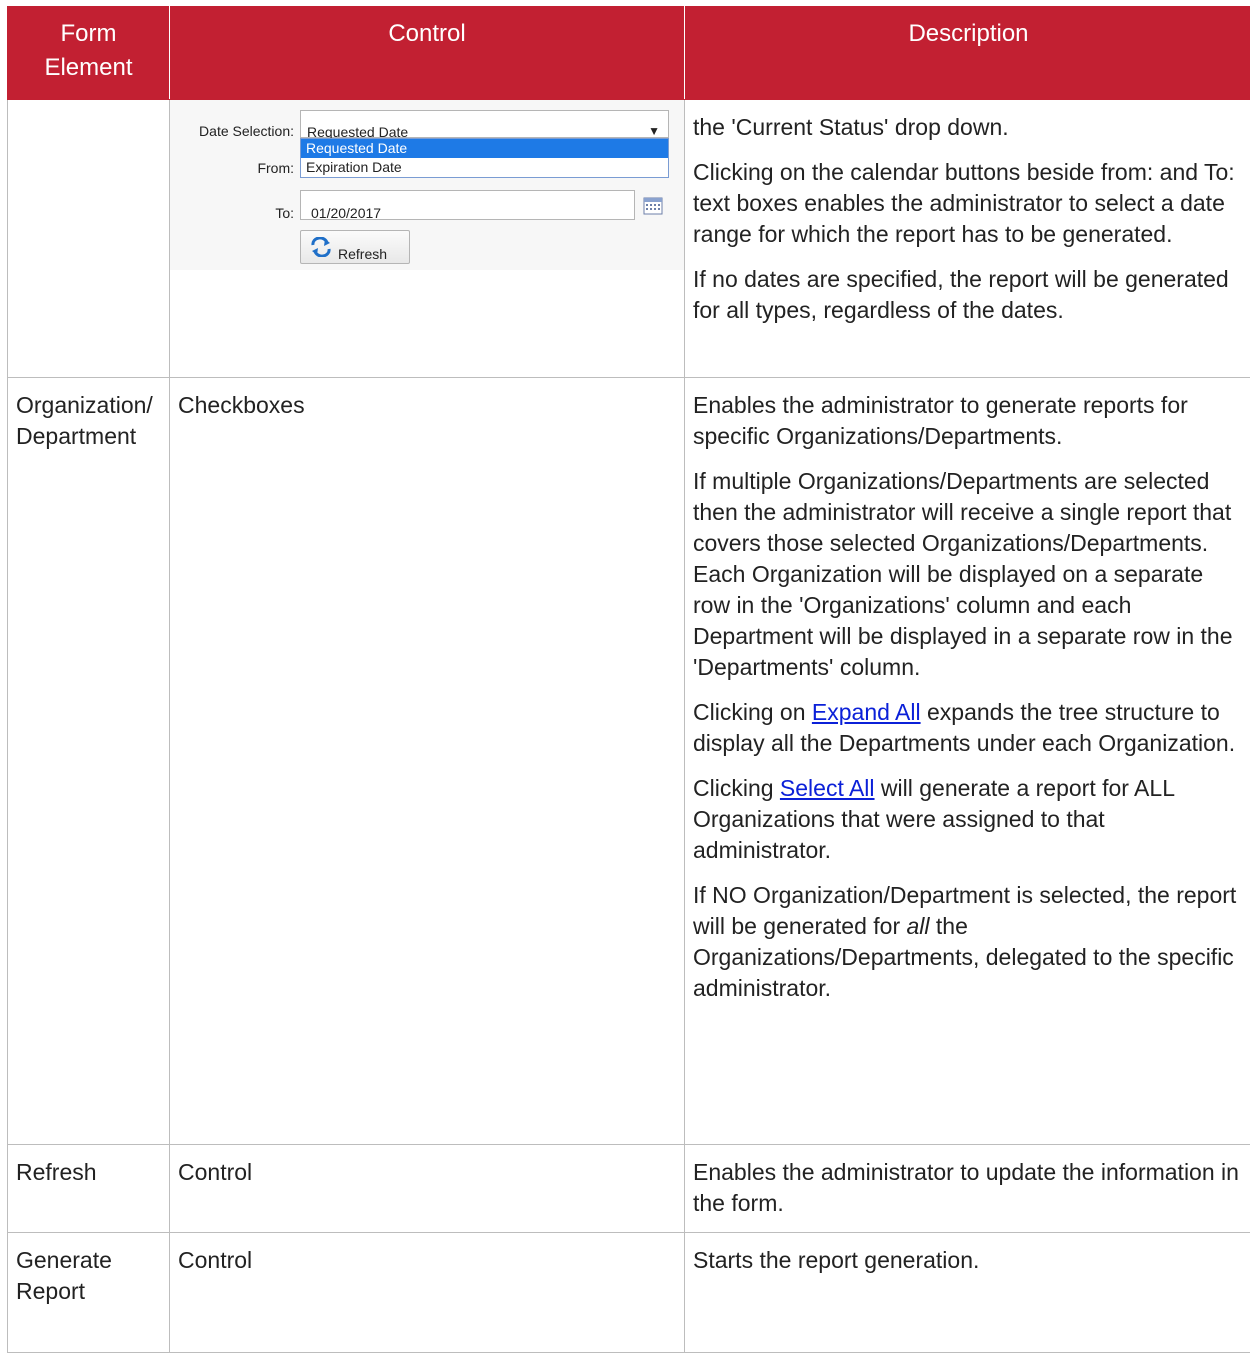  Describe the element at coordinates (427, 53) in the screenshot. I see `header-control: Control` at that location.